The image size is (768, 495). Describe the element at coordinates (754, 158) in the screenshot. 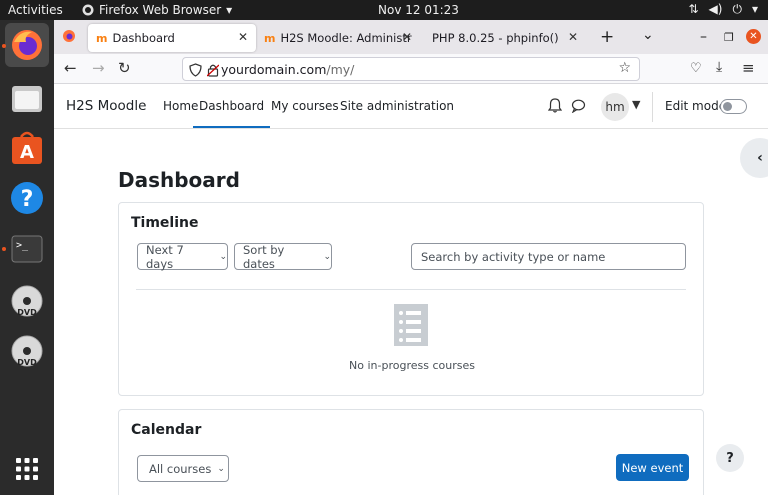

I see `open-block-drawer-button: ‹` at that location.